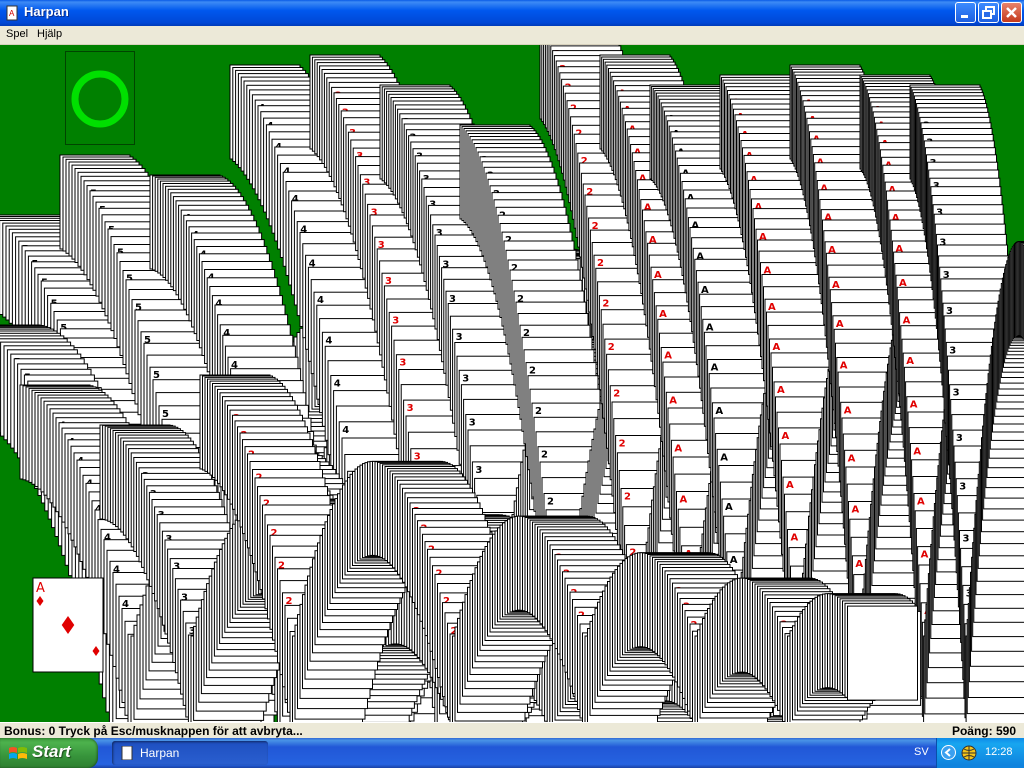  Describe the element at coordinates (17, 34) in the screenshot. I see `menu-game: Spel` at that location.